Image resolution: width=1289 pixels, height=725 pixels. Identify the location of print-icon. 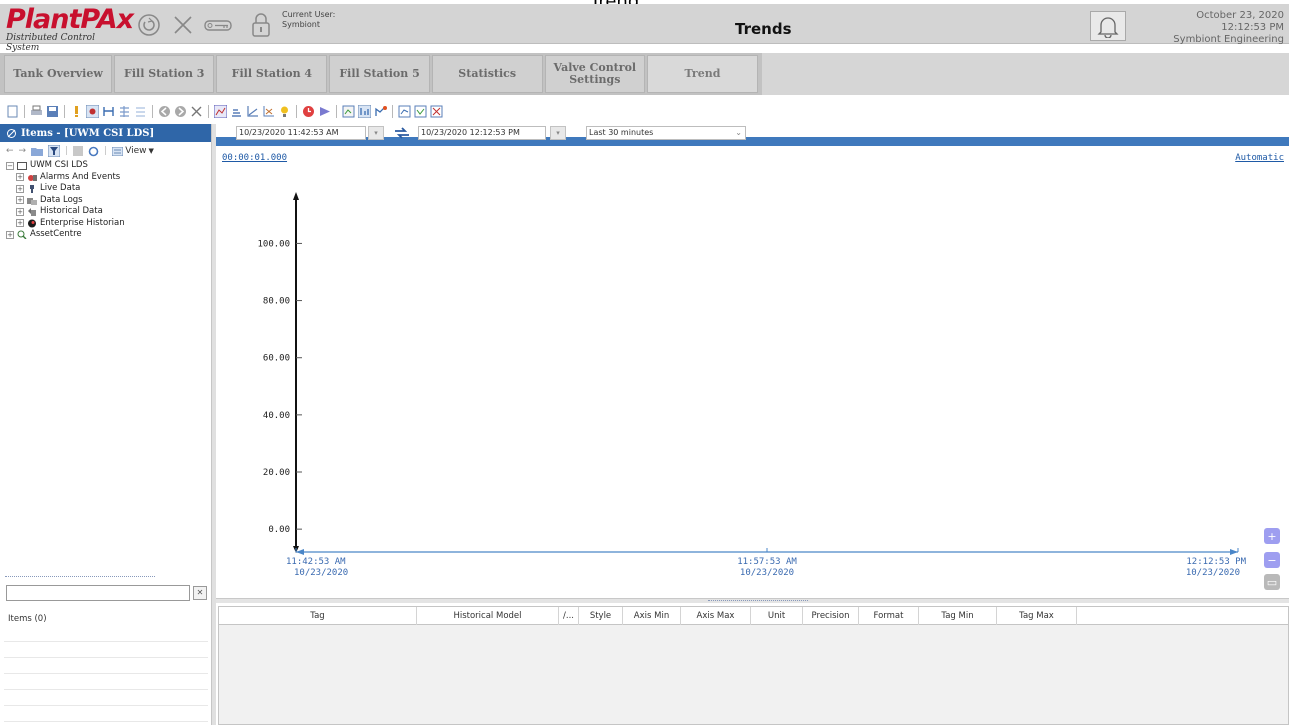
(36, 111).